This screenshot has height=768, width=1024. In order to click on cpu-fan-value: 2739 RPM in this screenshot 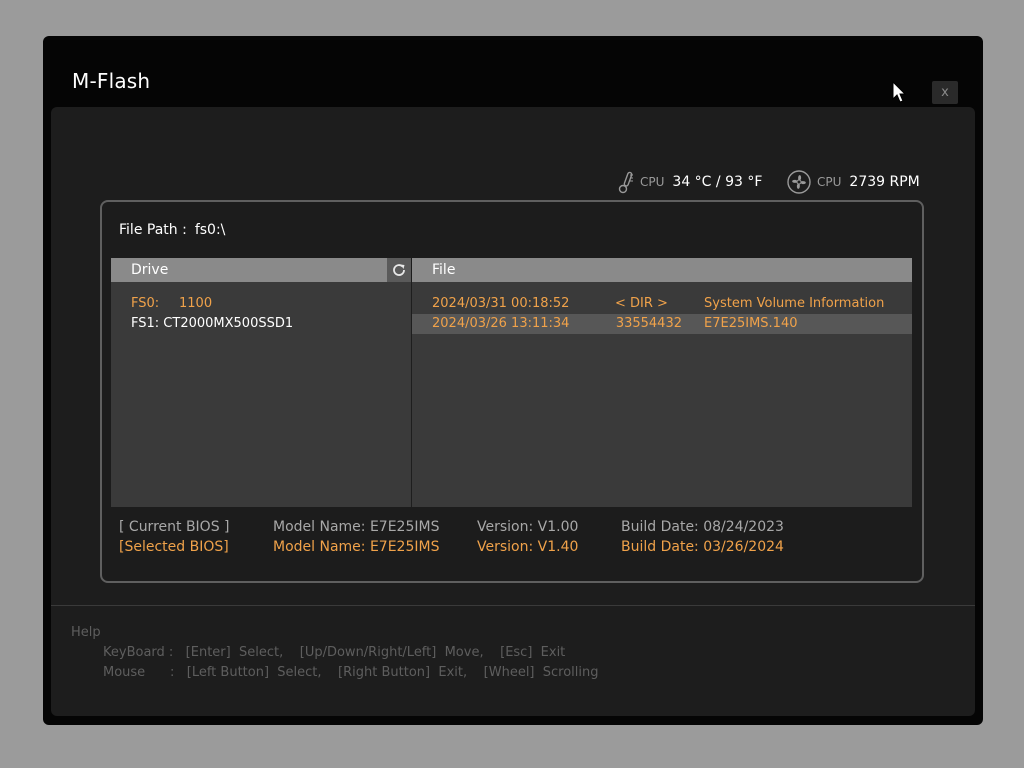, I will do `click(884, 182)`.